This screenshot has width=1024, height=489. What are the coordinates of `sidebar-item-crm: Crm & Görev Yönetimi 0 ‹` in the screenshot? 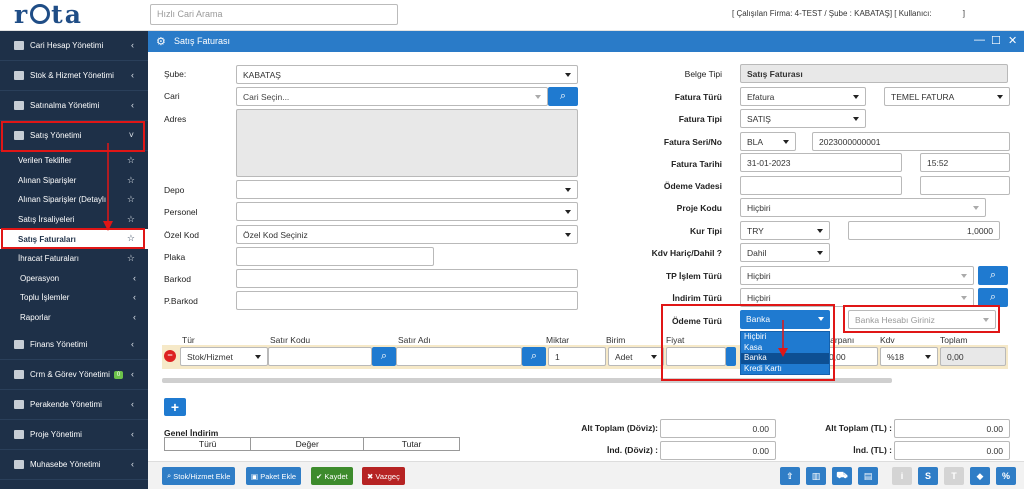 It's located at (74, 375).